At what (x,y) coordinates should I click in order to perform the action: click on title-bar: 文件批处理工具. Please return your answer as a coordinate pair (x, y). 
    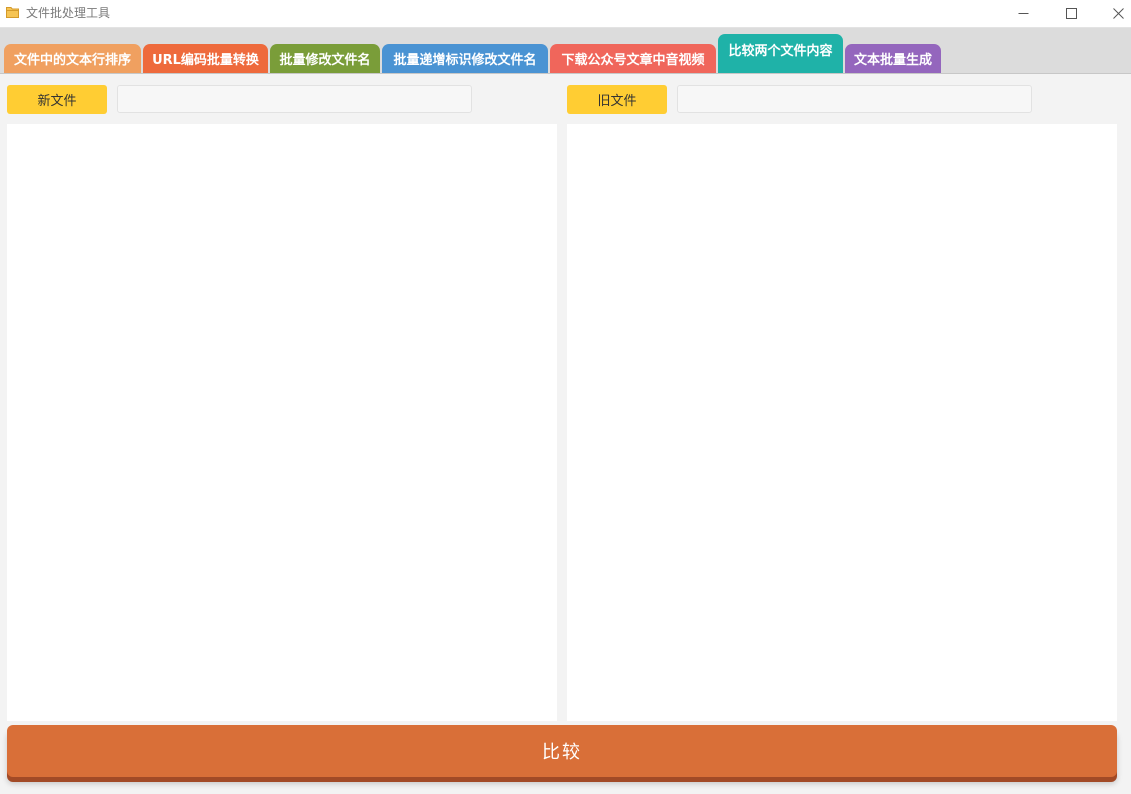
    Looking at the image, I should click on (565, 14).